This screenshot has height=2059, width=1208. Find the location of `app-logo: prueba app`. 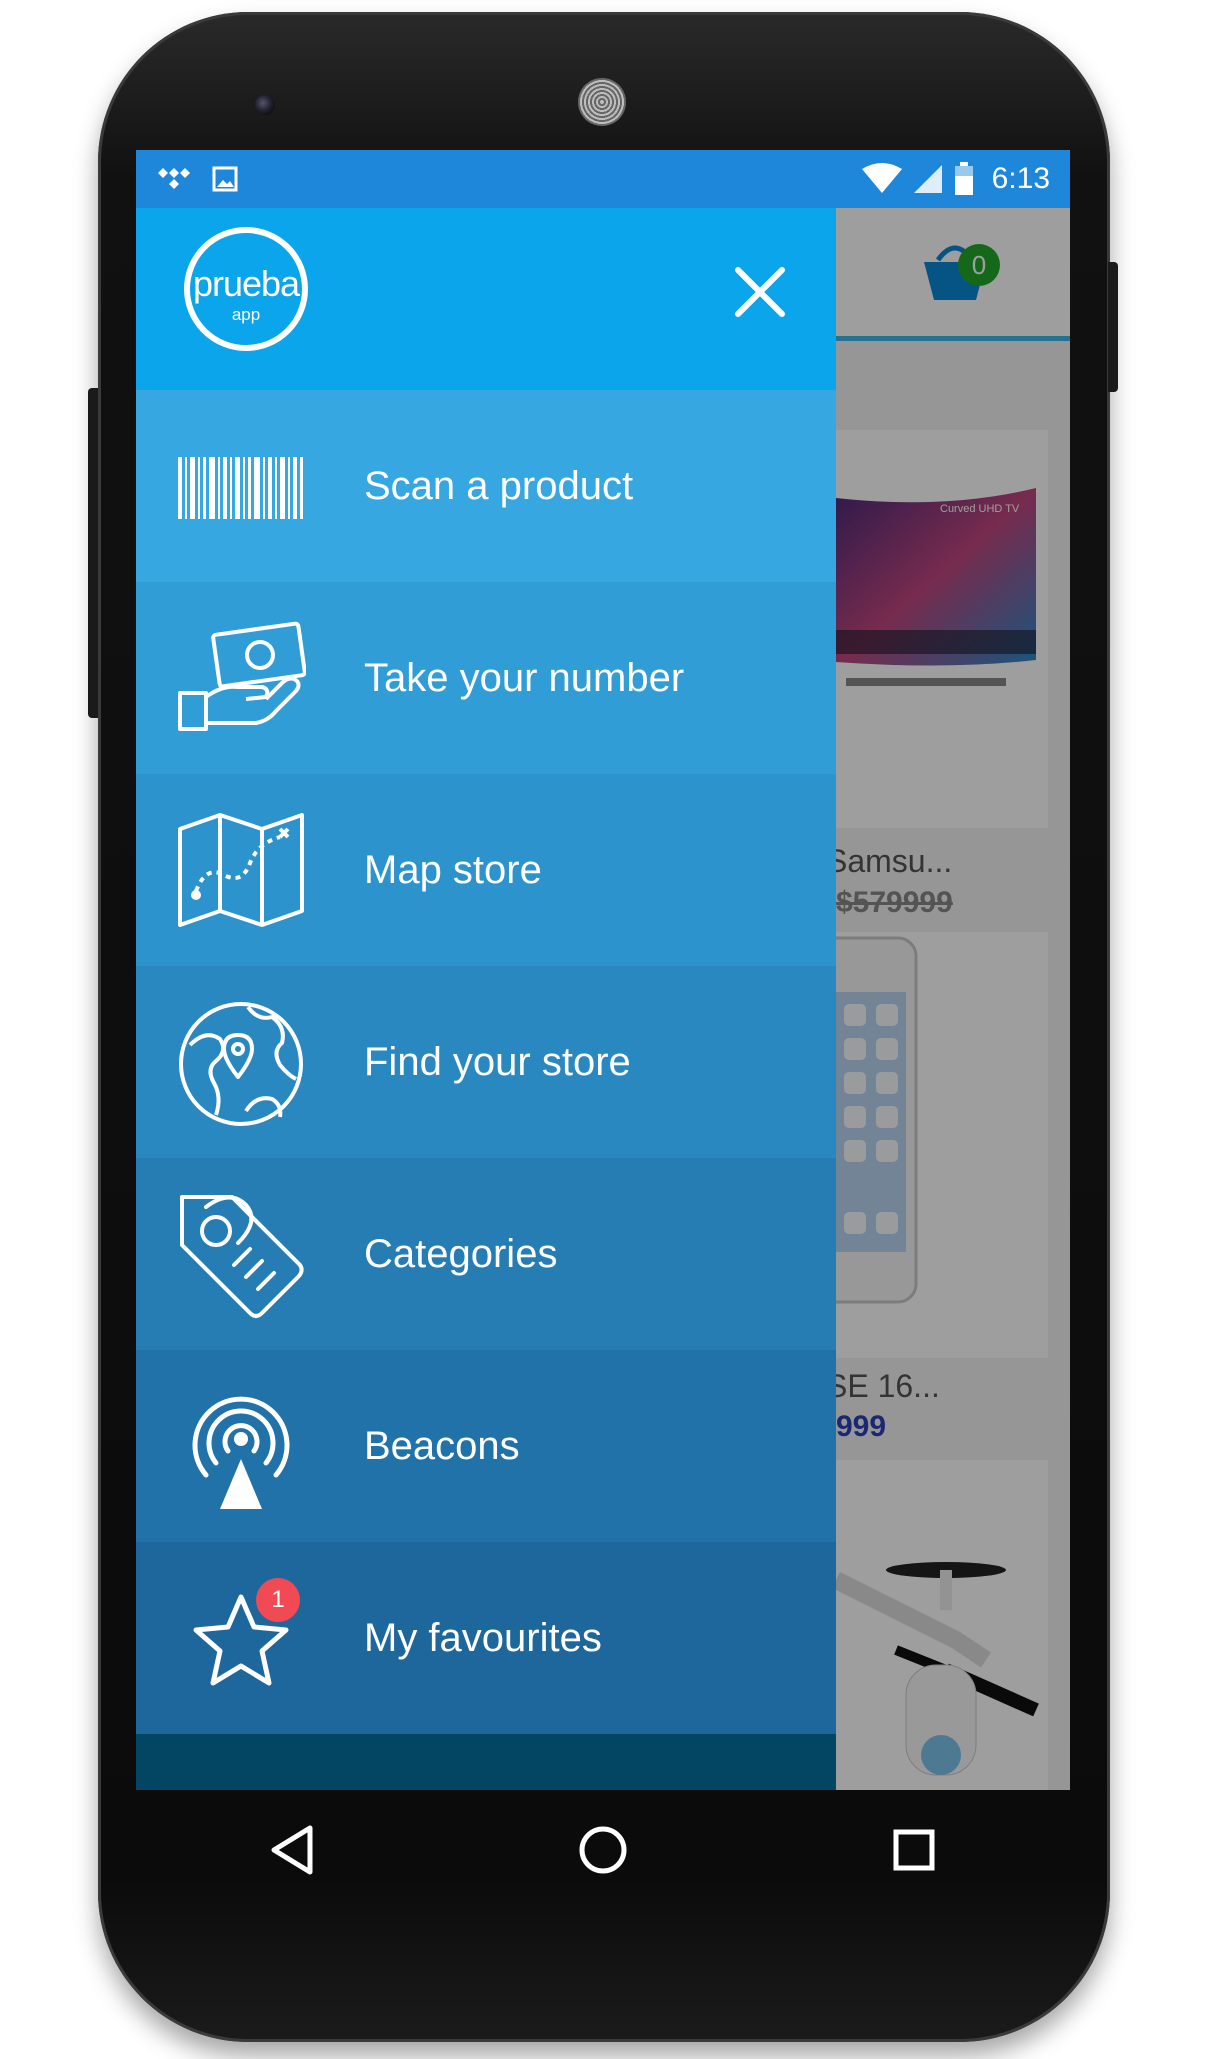

app-logo: prueba app is located at coordinates (246, 289).